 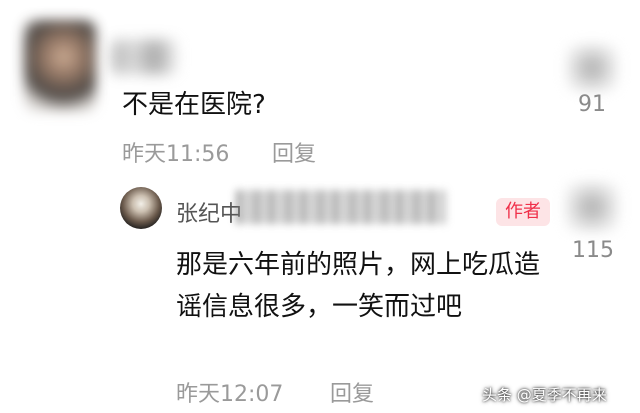 I want to click on author-avatar, so click(x=141, y=208).